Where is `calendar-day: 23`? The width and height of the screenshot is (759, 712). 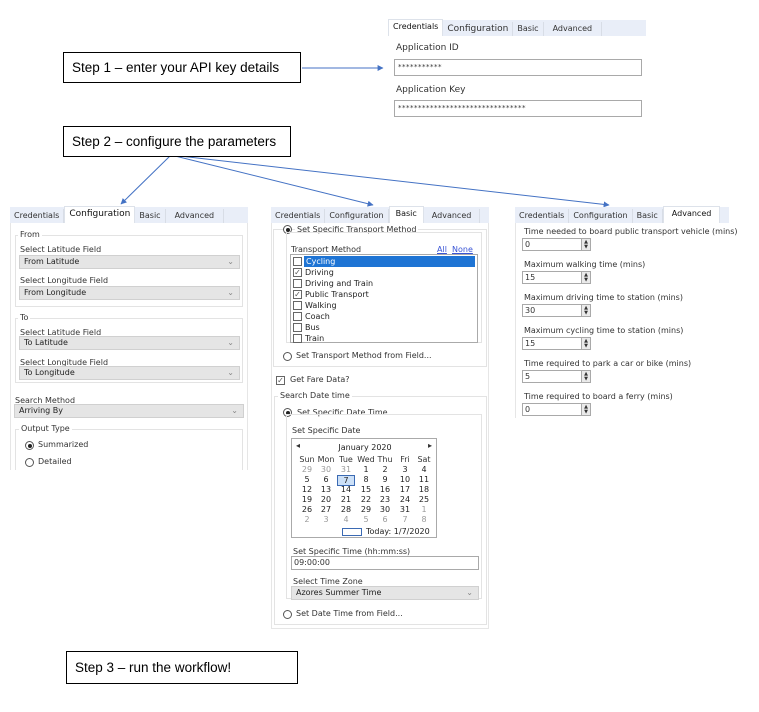
calendar-day: 23 is located at coordinates (385, 499).